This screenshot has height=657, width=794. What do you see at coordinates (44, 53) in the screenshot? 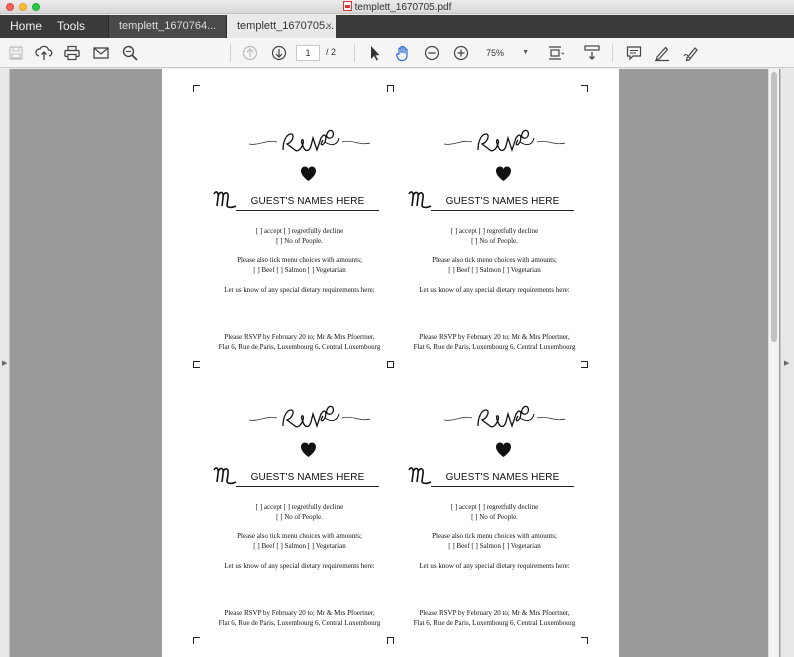
I see `upload-icon` at bounding box center [44, 53].